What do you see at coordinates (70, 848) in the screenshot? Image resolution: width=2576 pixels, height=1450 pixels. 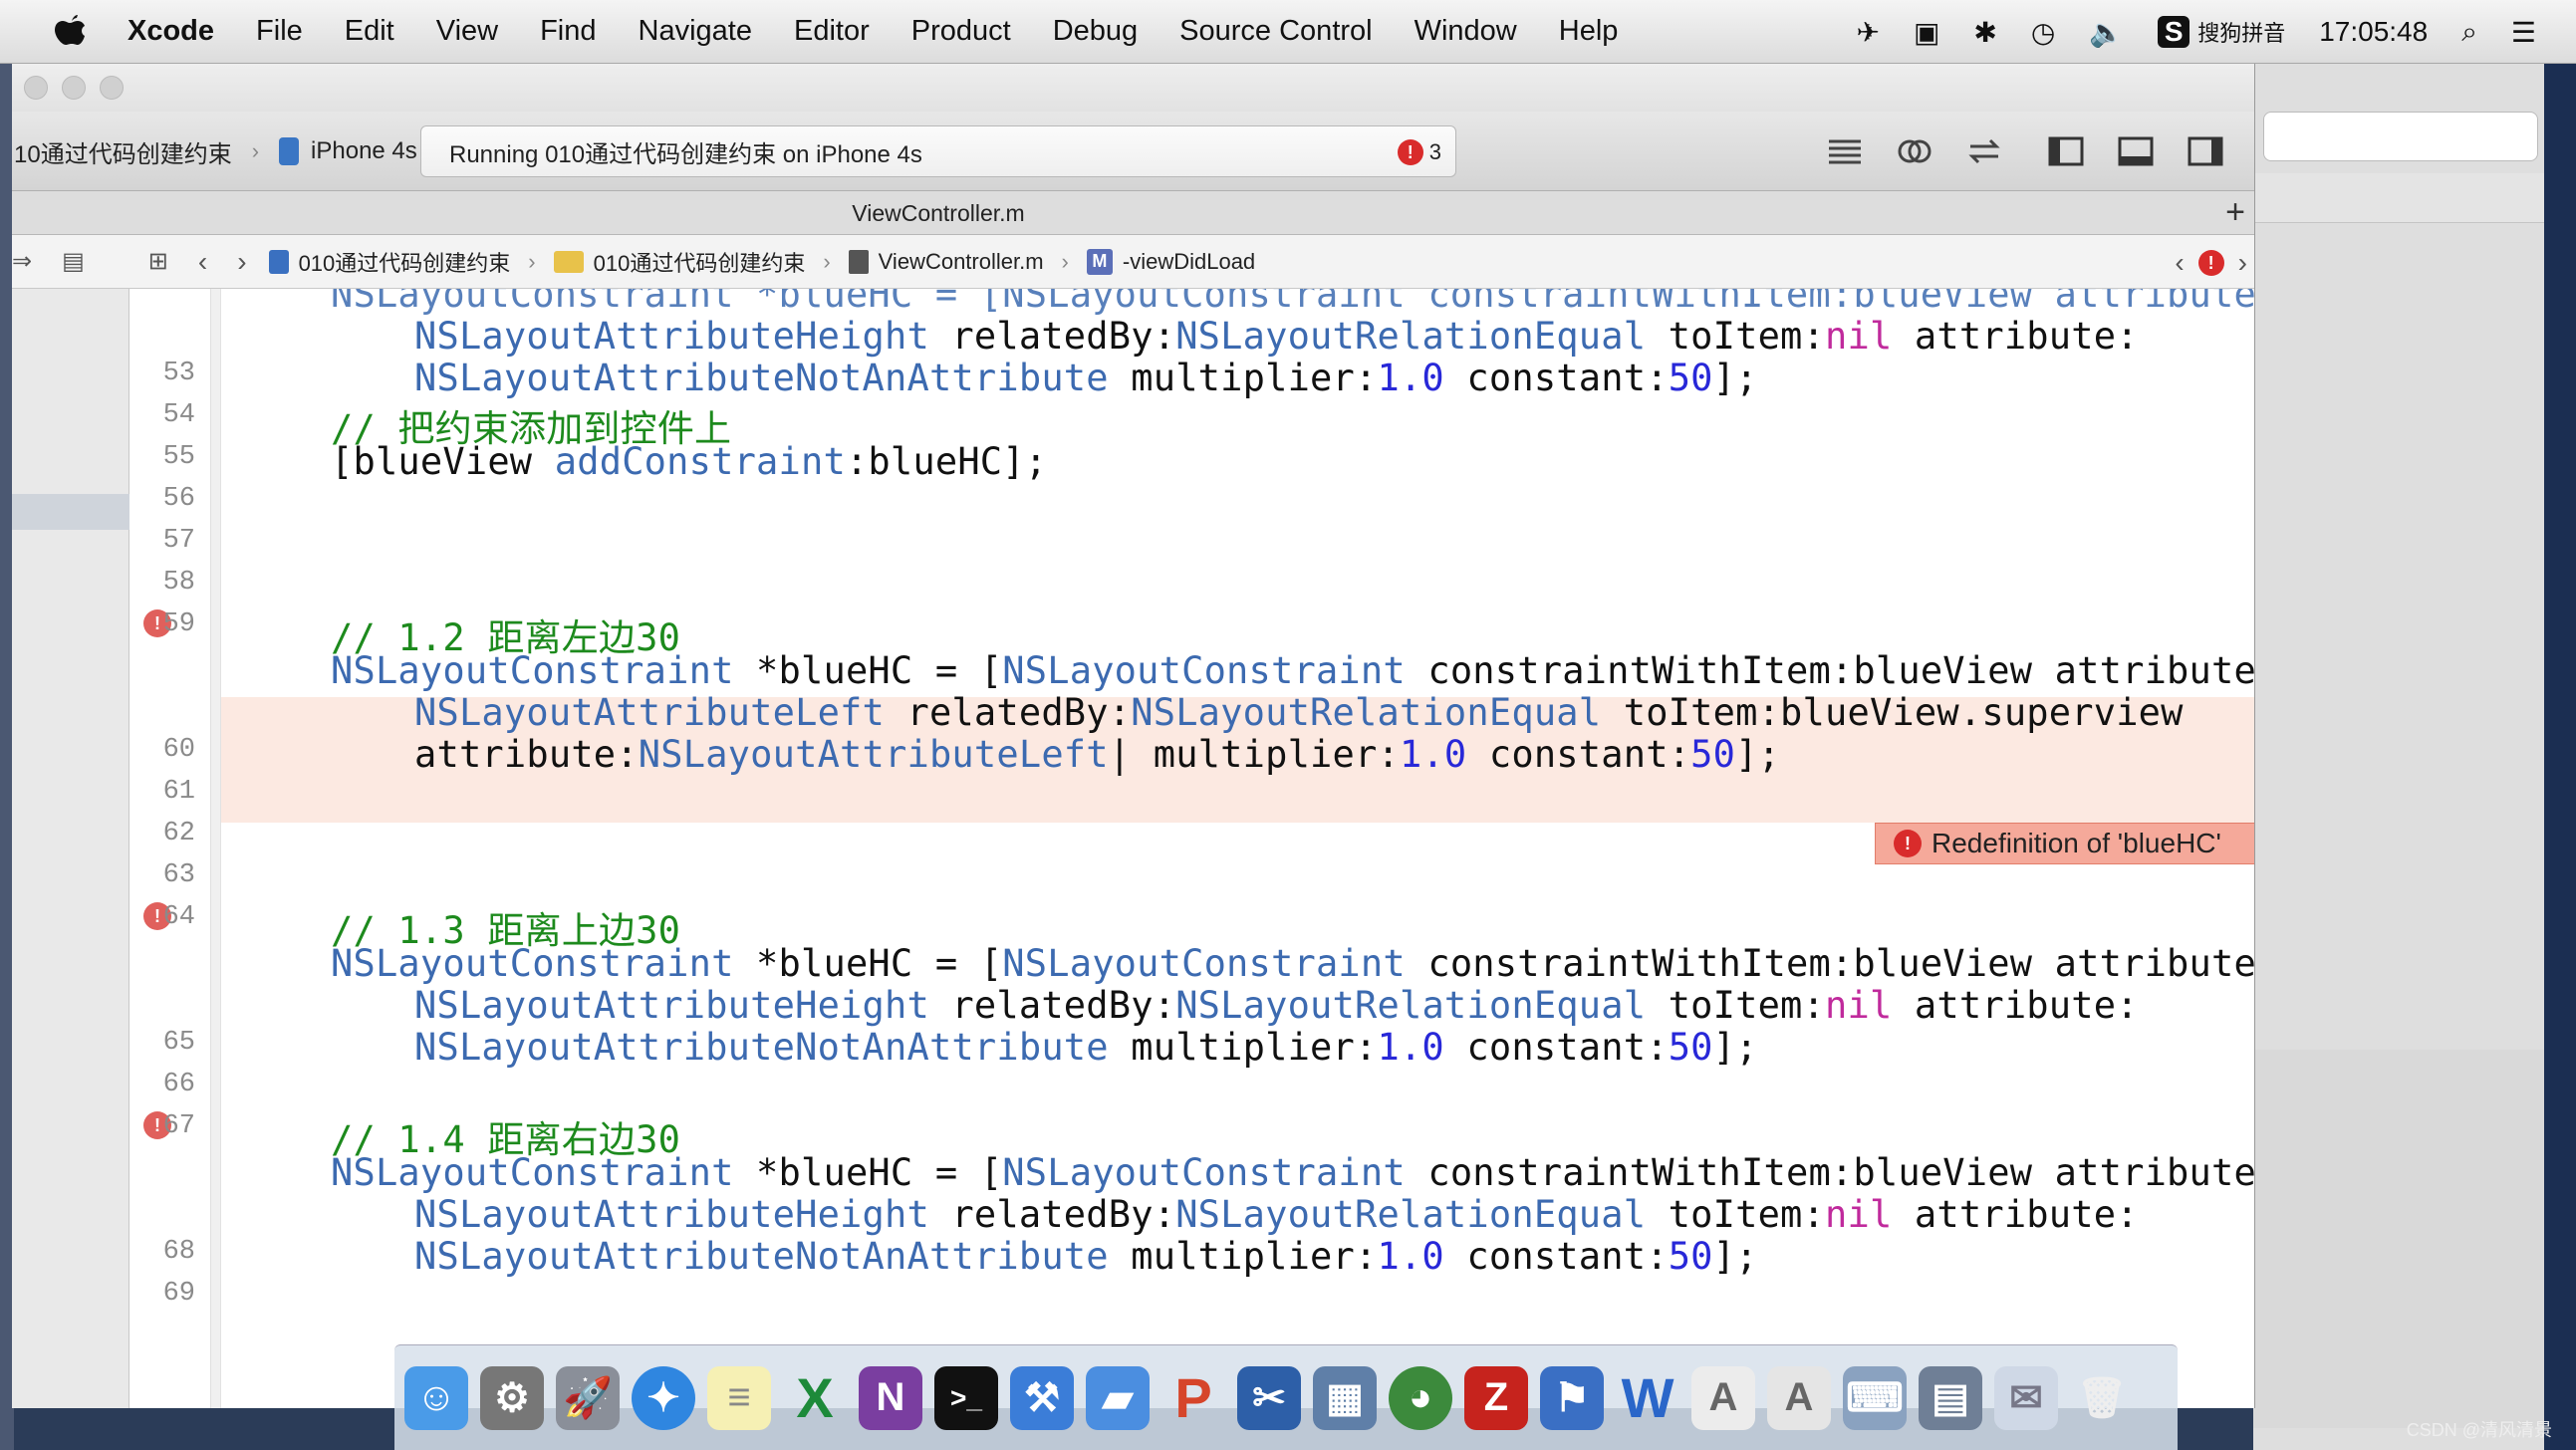 I see `navigator-pane` at bounding box center [70, 848].